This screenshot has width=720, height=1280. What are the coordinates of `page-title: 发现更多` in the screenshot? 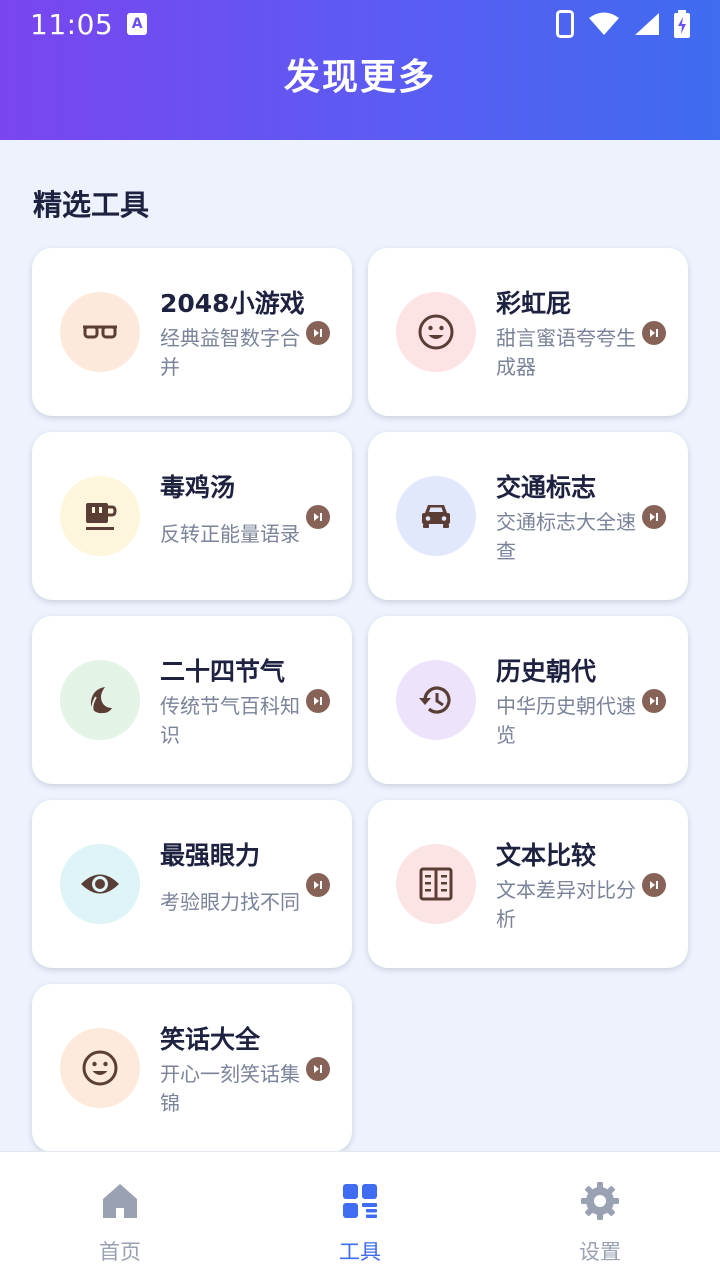 It's located at (359, 77).